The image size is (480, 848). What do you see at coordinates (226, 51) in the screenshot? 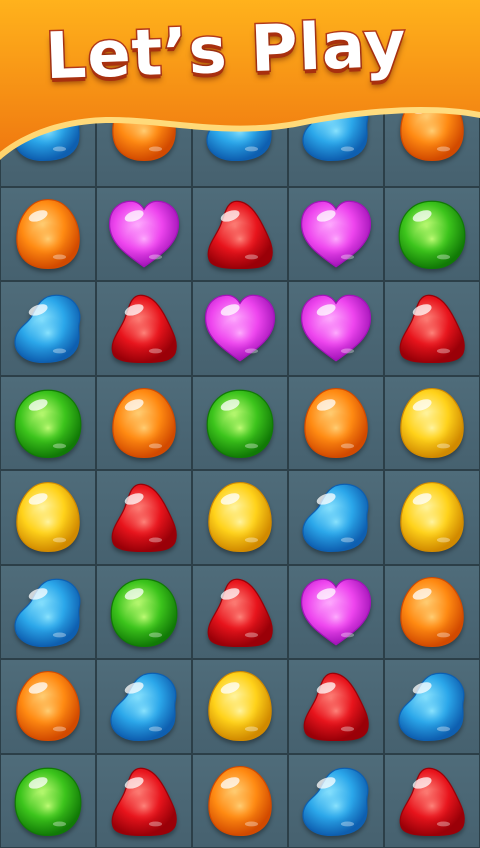
I see `page-title: Let’s Play` at bounding box center [226, 51].